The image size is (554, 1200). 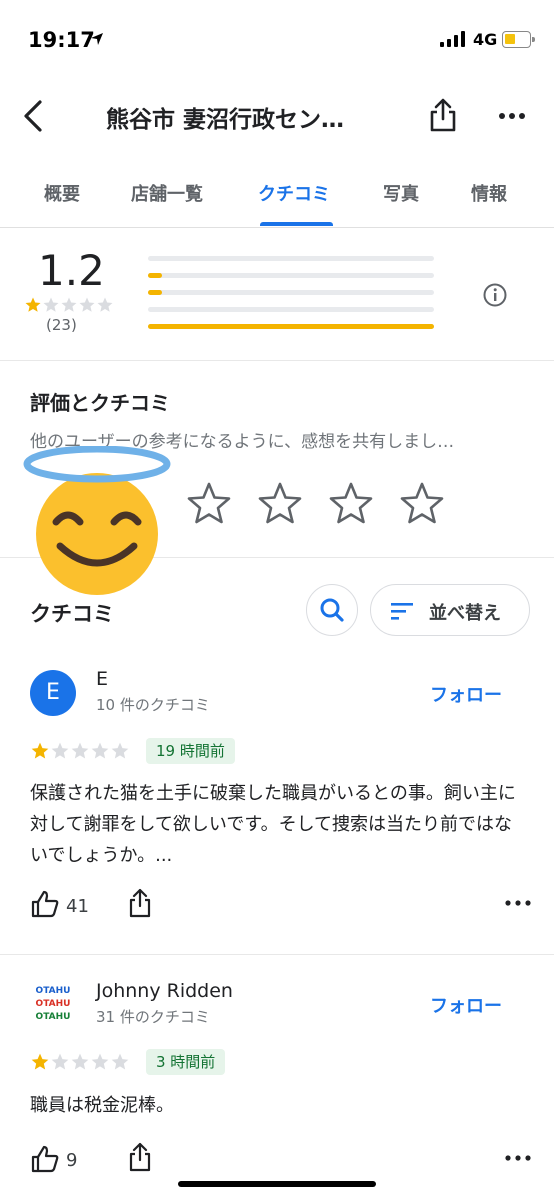 I want to click on active-tab-indicator, so click(x=296, y=224).